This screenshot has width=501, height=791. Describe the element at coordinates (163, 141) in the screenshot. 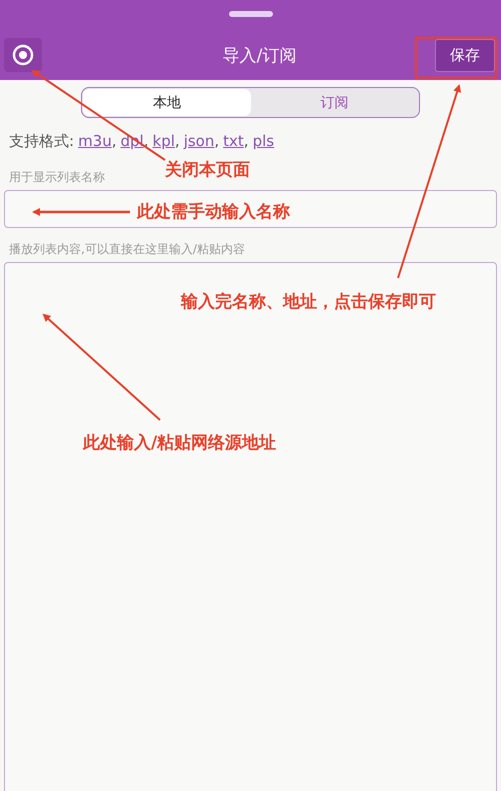

I see `format-link: kpl` at that location.